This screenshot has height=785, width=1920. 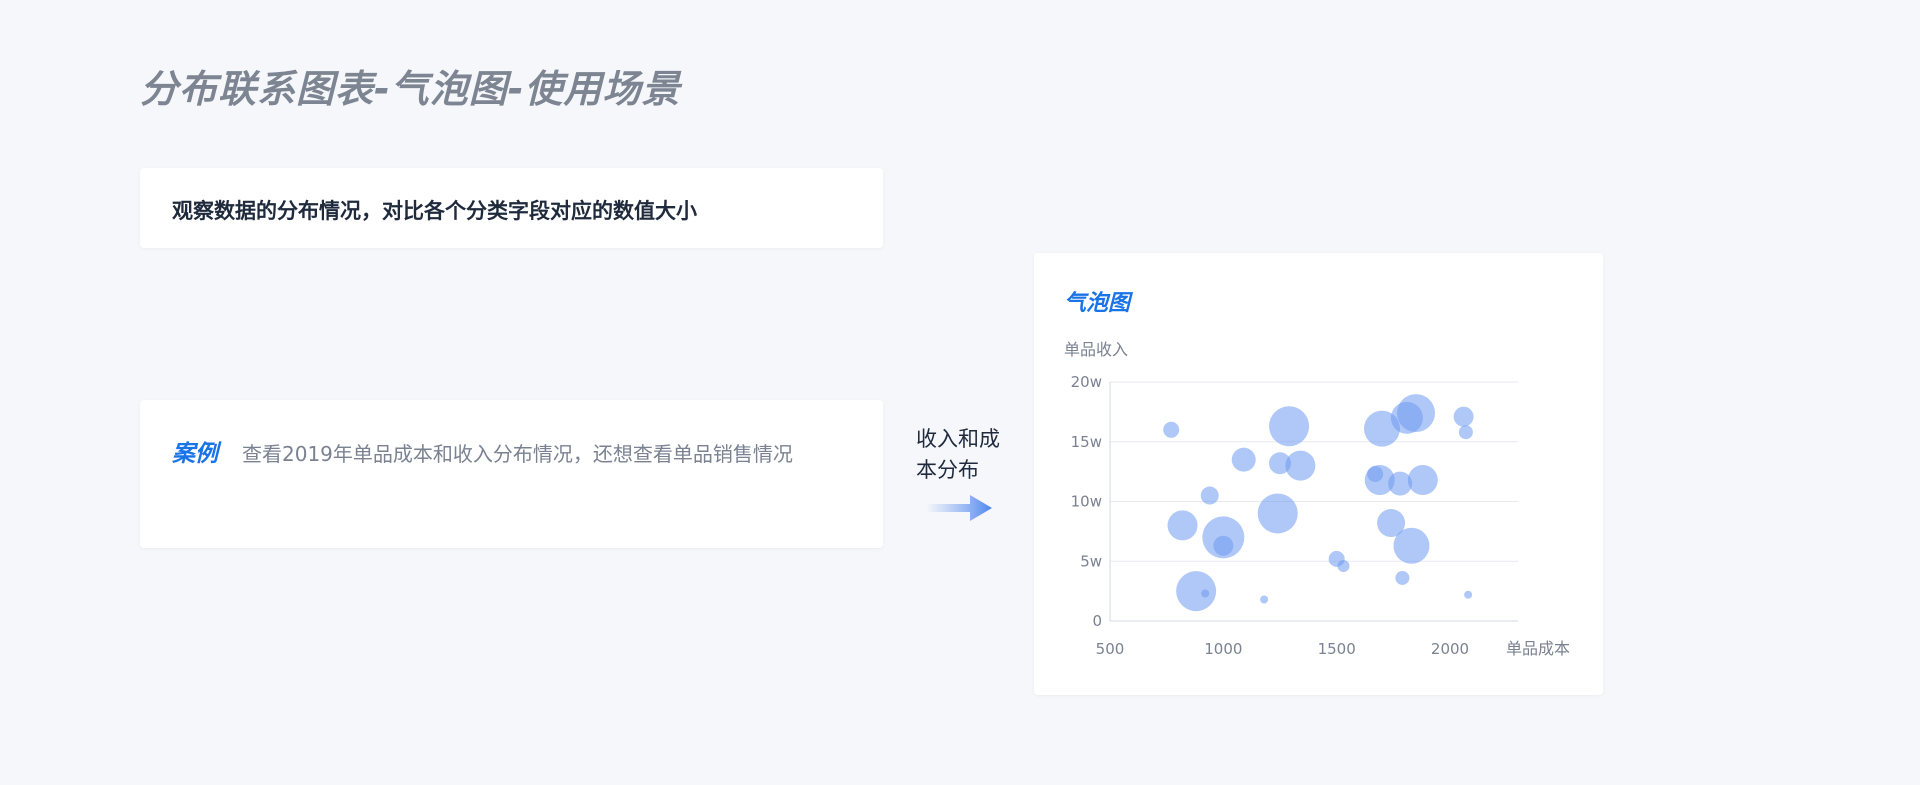 What do you see at coordinates (1538, 648) in the screenshot?
I see `x-axis-label: 单品成本` at bounding box center [1538, 648].